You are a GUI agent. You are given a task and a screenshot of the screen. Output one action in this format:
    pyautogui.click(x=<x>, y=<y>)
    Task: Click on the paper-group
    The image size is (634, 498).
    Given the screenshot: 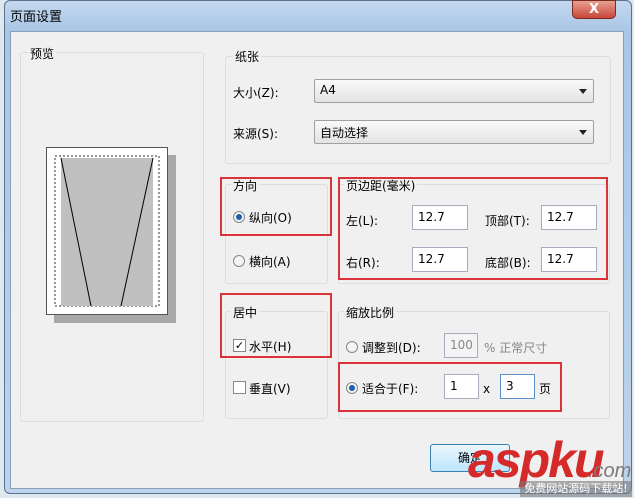 What is the action you would take?
    pyautogui.click(x=418, y=110)
    